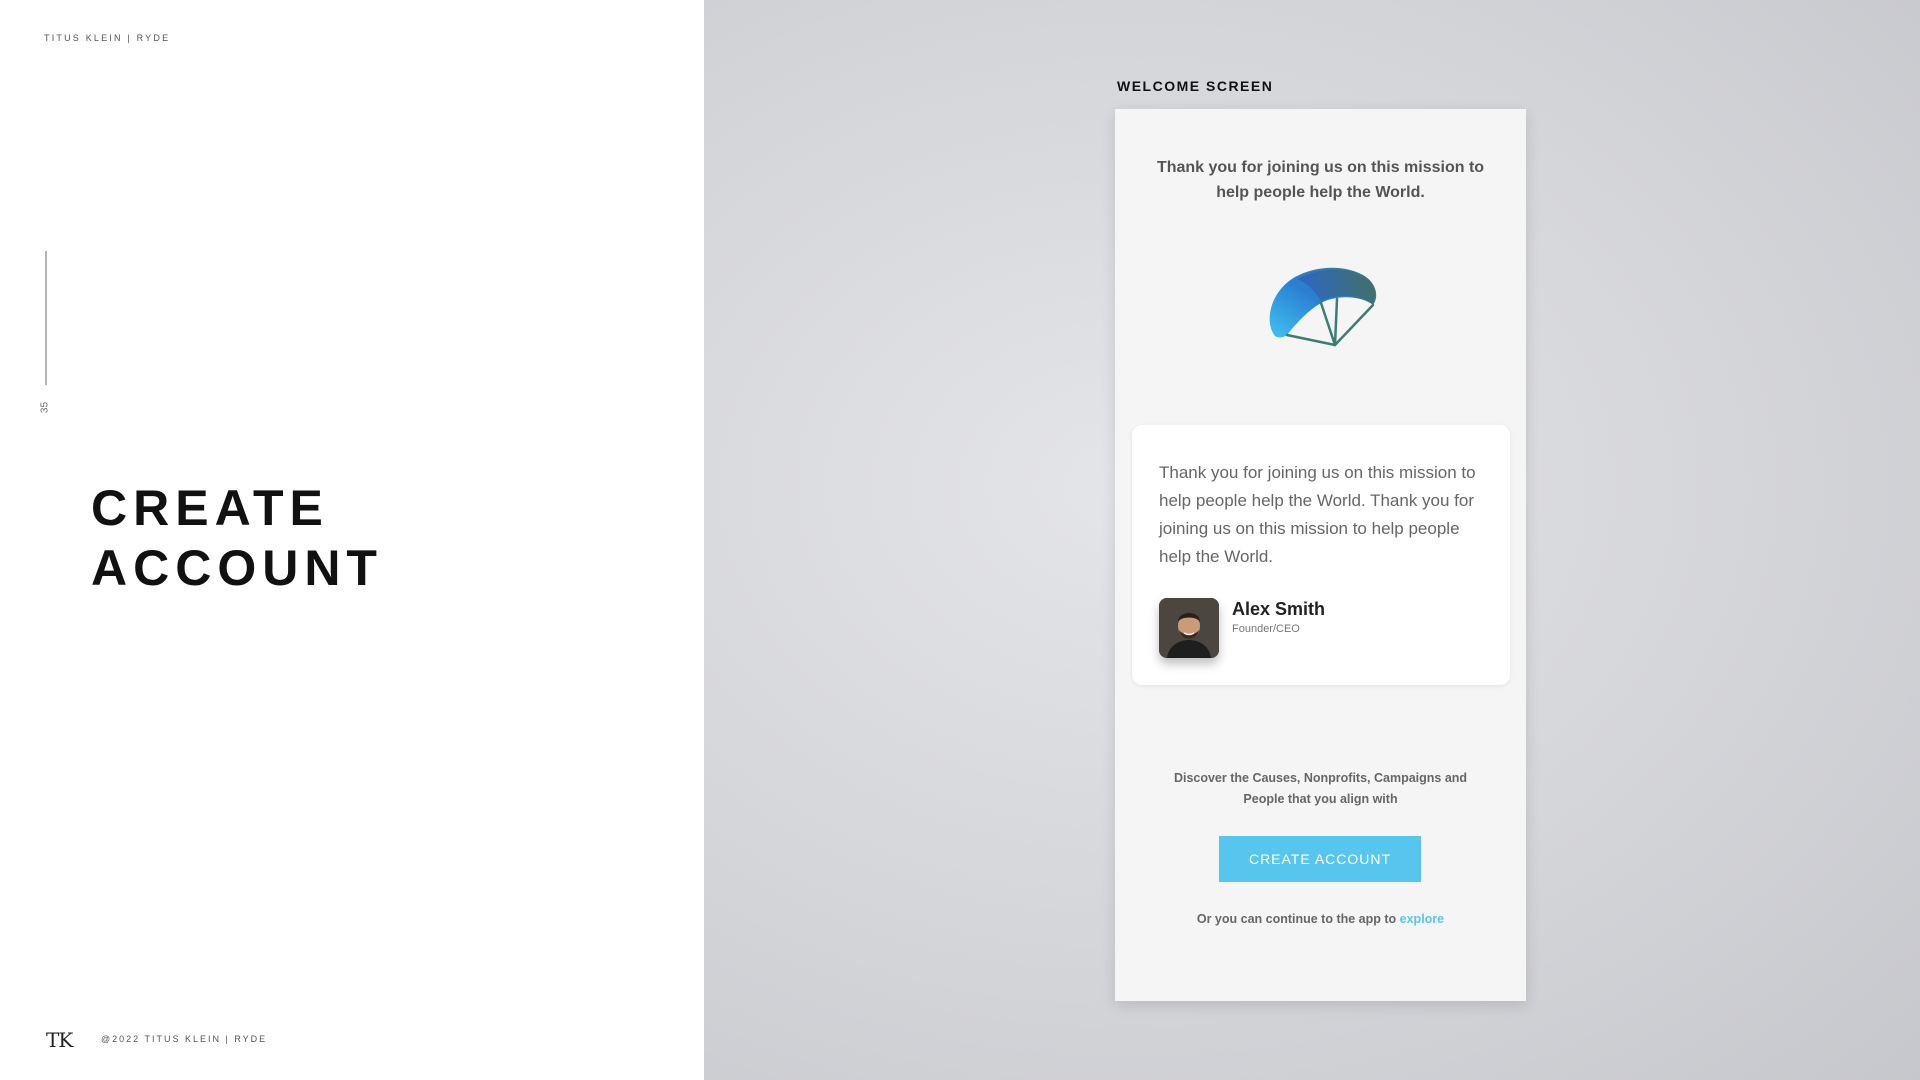  Describe the element at coordinates (107, 38) in the screenshot. I see `header-brand: TITUS KLEIN | RYDE` at that location.